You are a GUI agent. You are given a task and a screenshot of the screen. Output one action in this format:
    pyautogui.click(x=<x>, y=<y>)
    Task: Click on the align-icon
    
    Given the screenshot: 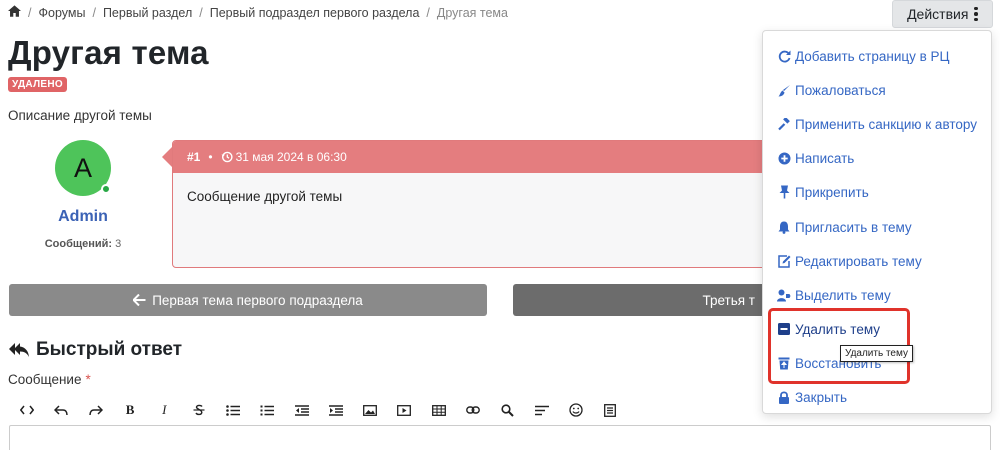 What is the action you would take?
    pyautogui.click(x=541, y=410)
    